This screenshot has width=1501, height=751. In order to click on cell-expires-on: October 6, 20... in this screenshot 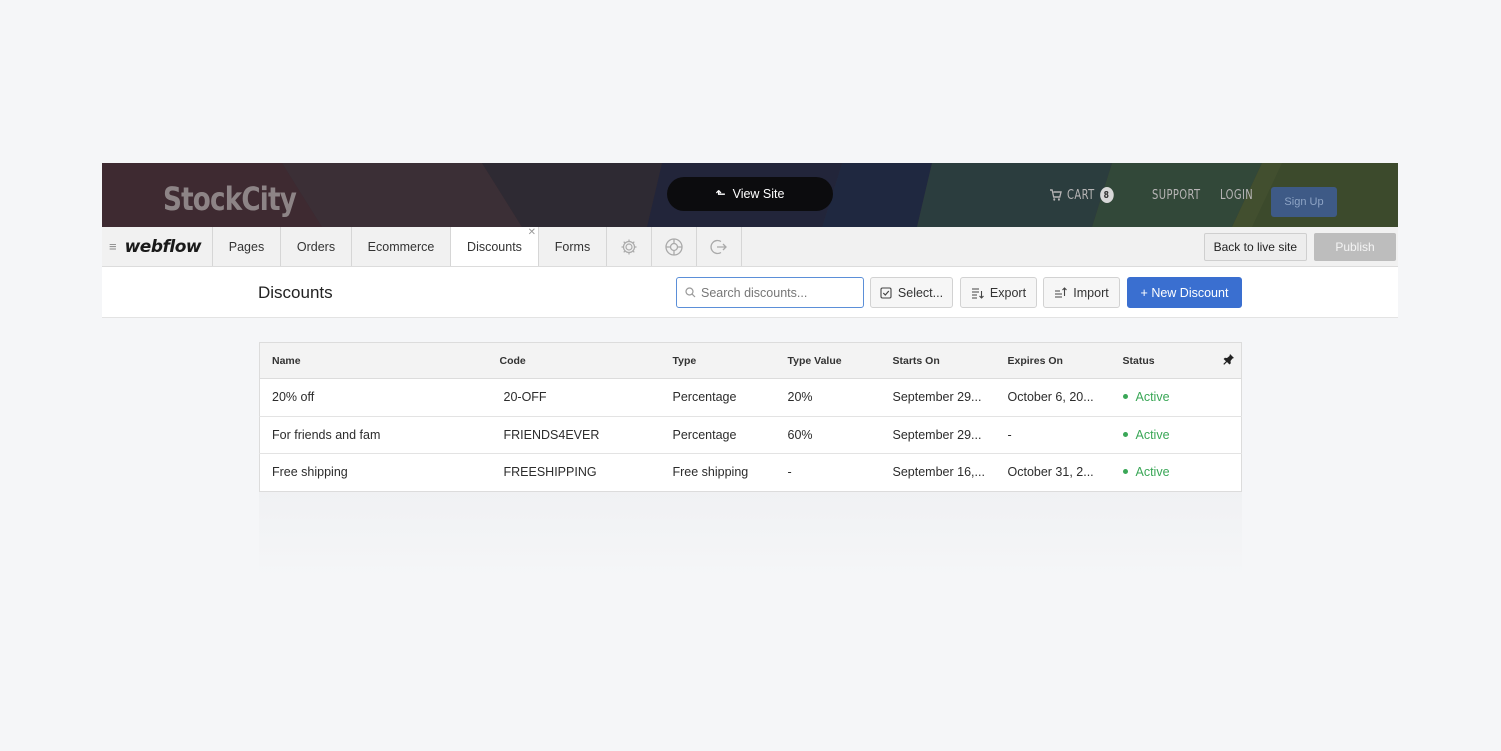, I will do `click(1050, 397)`.